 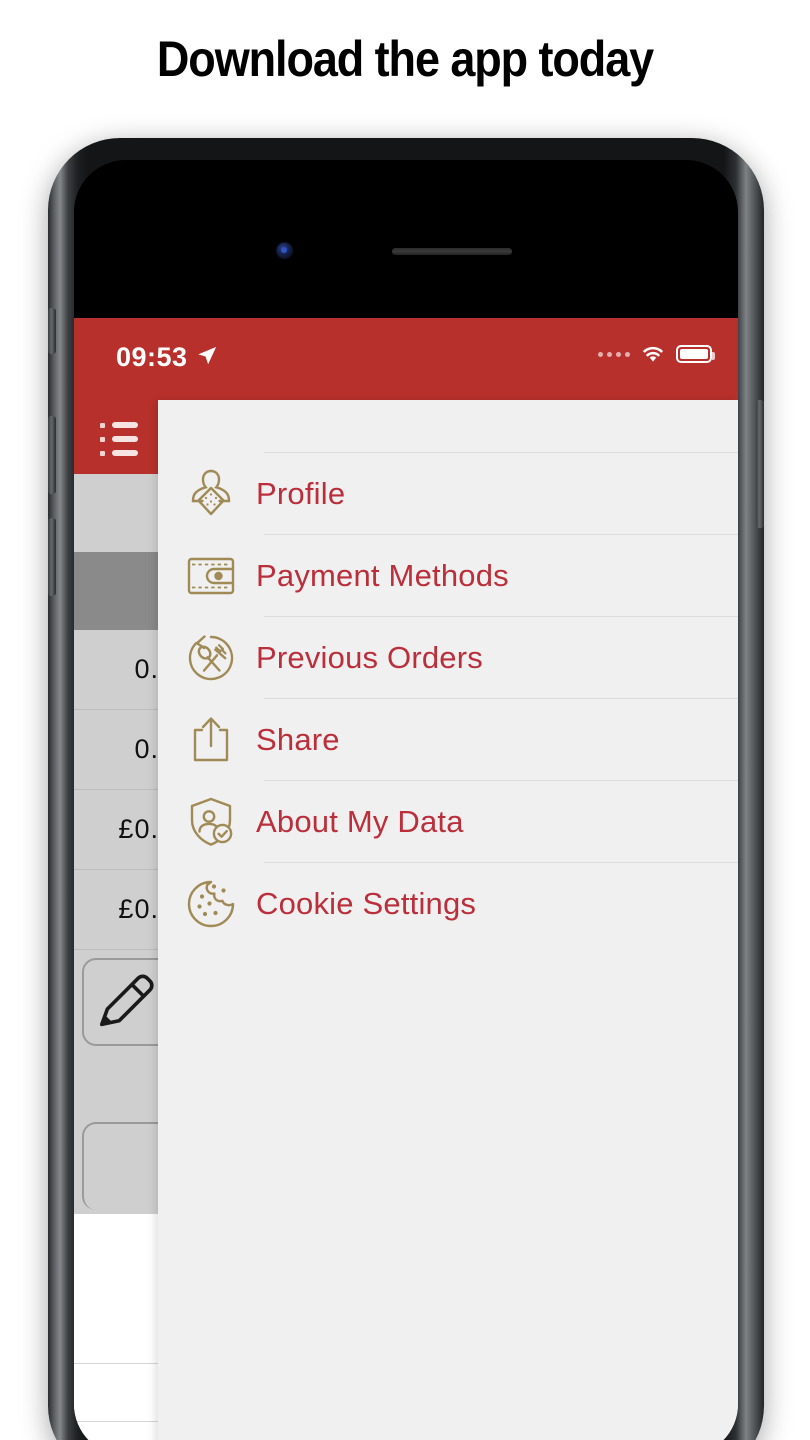 I want to click on menu-item-label: Previous Orders, so click(x=369, y=657).